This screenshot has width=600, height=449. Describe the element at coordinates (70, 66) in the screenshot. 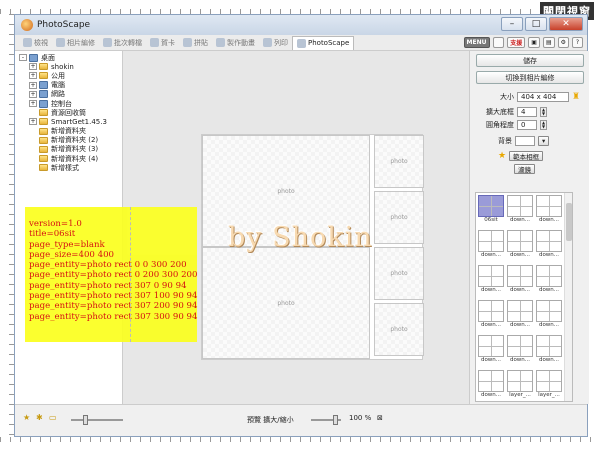

I see `tree-item: + shokin` at that location.